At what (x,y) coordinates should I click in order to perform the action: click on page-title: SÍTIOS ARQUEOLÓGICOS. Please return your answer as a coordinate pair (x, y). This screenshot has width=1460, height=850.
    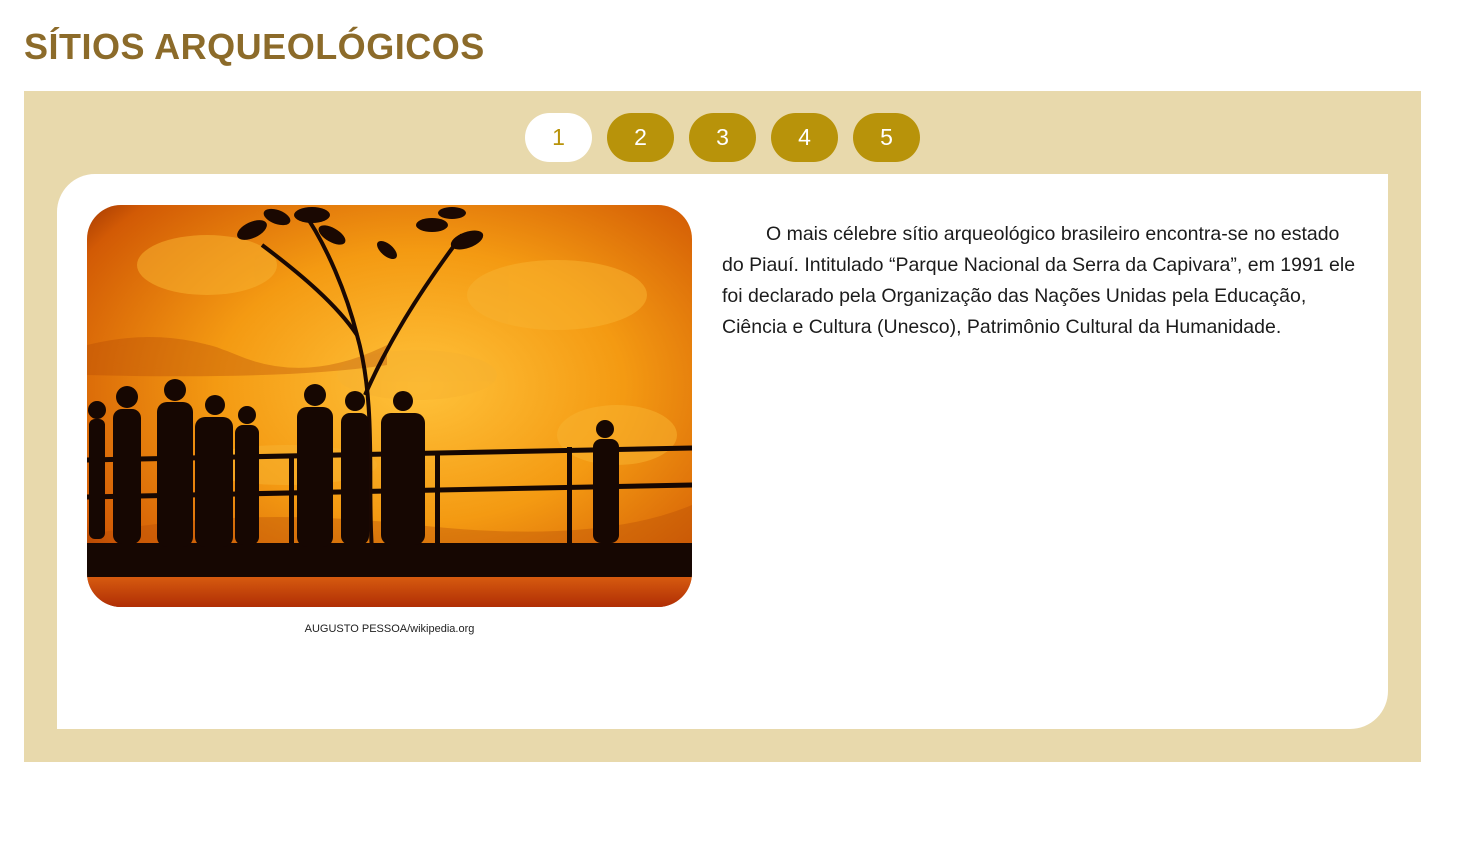
    Looking at the image, I should click on (254, 46).